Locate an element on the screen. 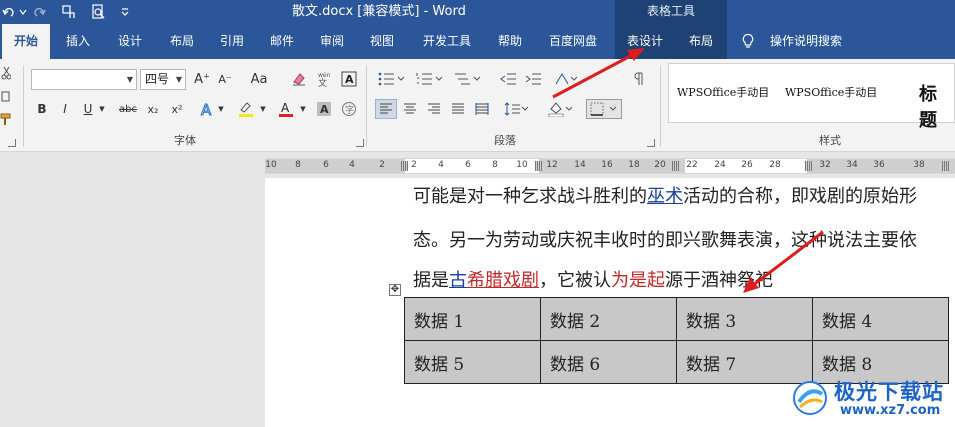 The height and width of the screenshot is (427, 955). enclose-characters-icon: 字 is located at coordinates (349, 109).